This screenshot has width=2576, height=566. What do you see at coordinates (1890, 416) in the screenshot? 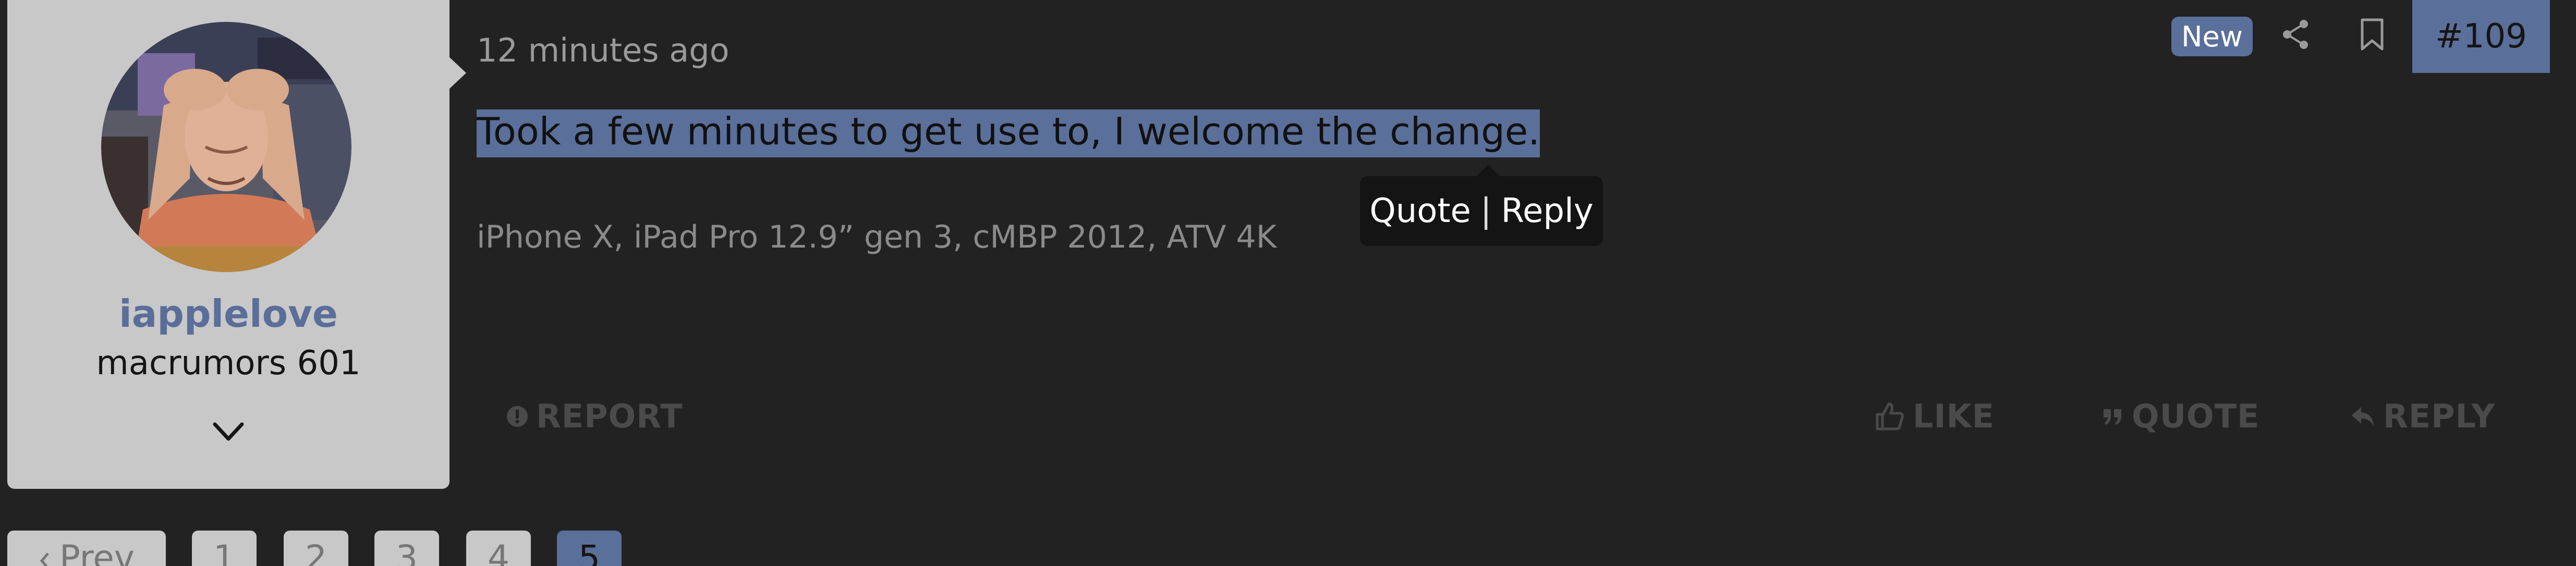
I see `thumbs-up-icon` at bounding box center [1890, 416].